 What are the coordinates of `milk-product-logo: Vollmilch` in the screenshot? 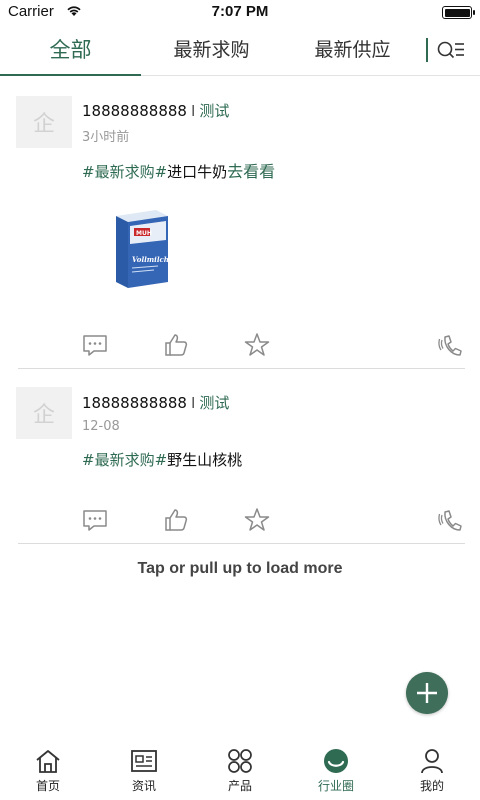 It's located at (150, 259).